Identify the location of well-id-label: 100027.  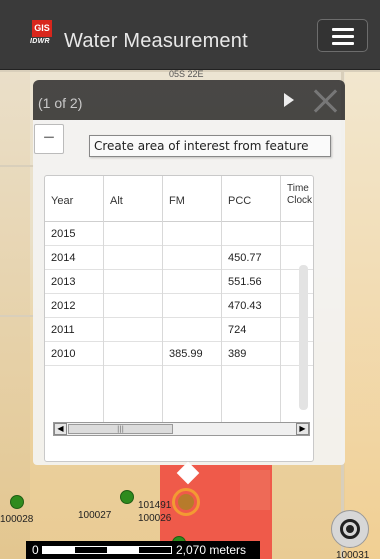
(95, 515).